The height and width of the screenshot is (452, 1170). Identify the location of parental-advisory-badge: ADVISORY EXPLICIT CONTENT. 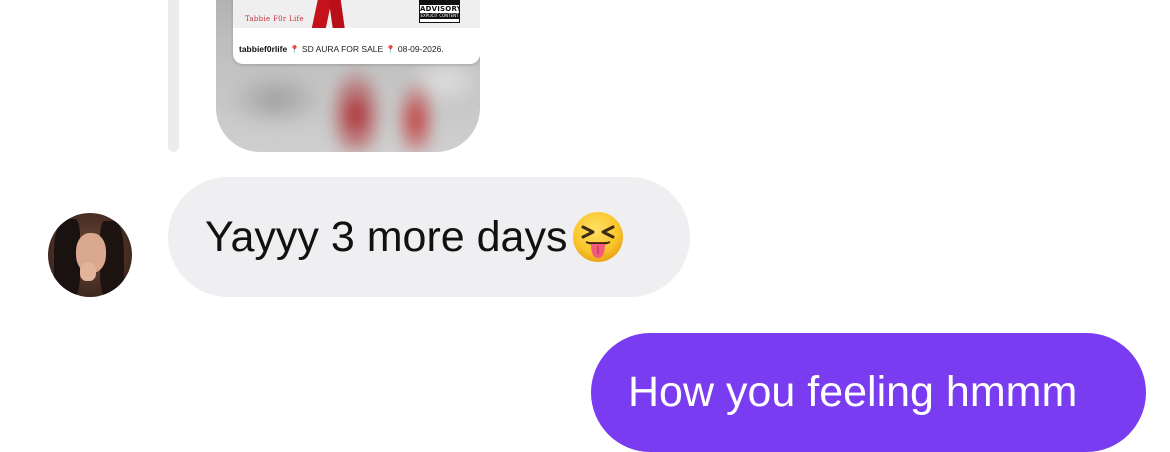
(439, 11).